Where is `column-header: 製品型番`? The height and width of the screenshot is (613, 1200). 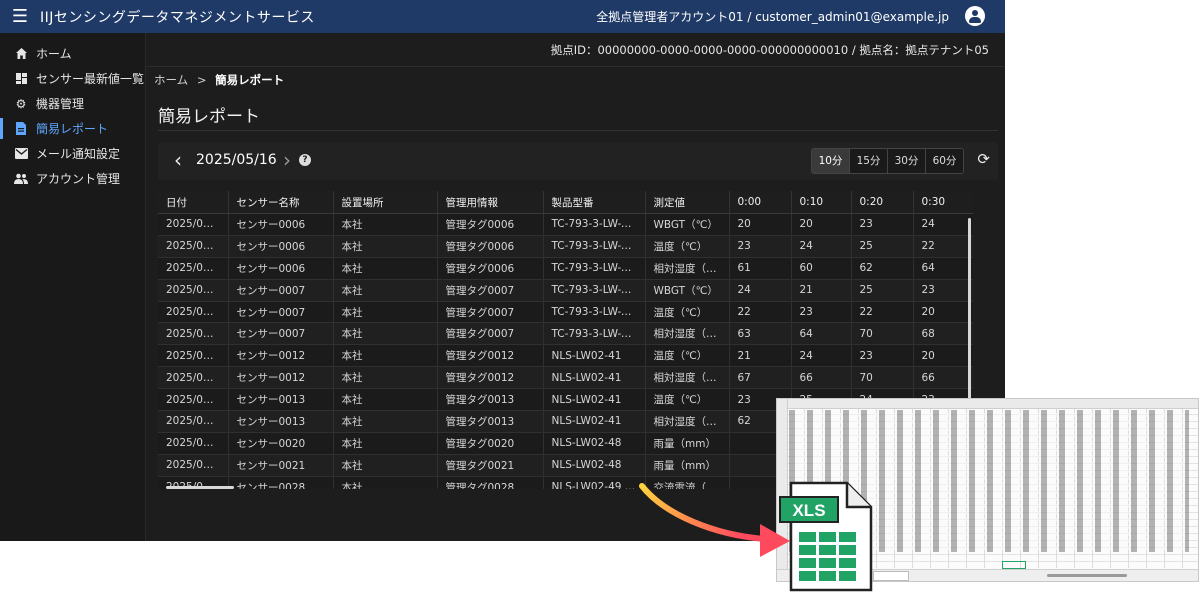 column-header: 製品型番 is located at coordinates (594, 202).